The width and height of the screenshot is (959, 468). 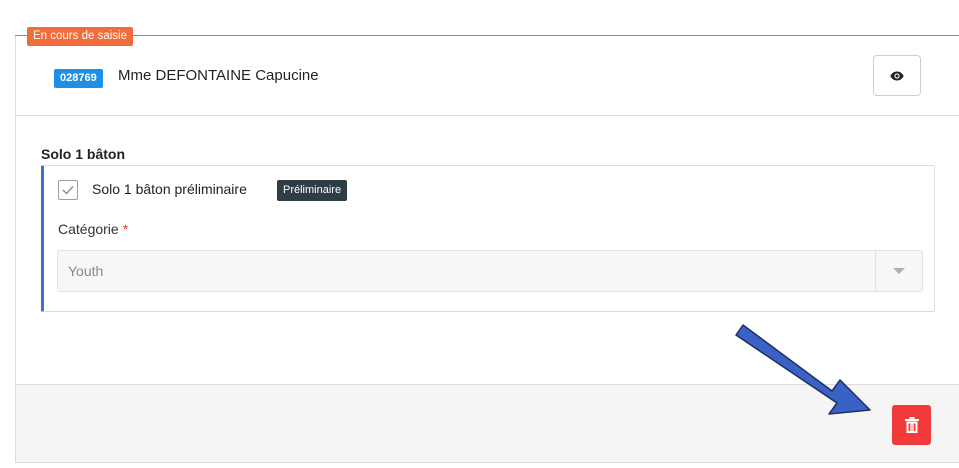 What do you see at coordinates (218, 75) in the screenshot?
I see `participant-name: Mme DEFONTAINE Capucine` at bounding box center [218, 75].